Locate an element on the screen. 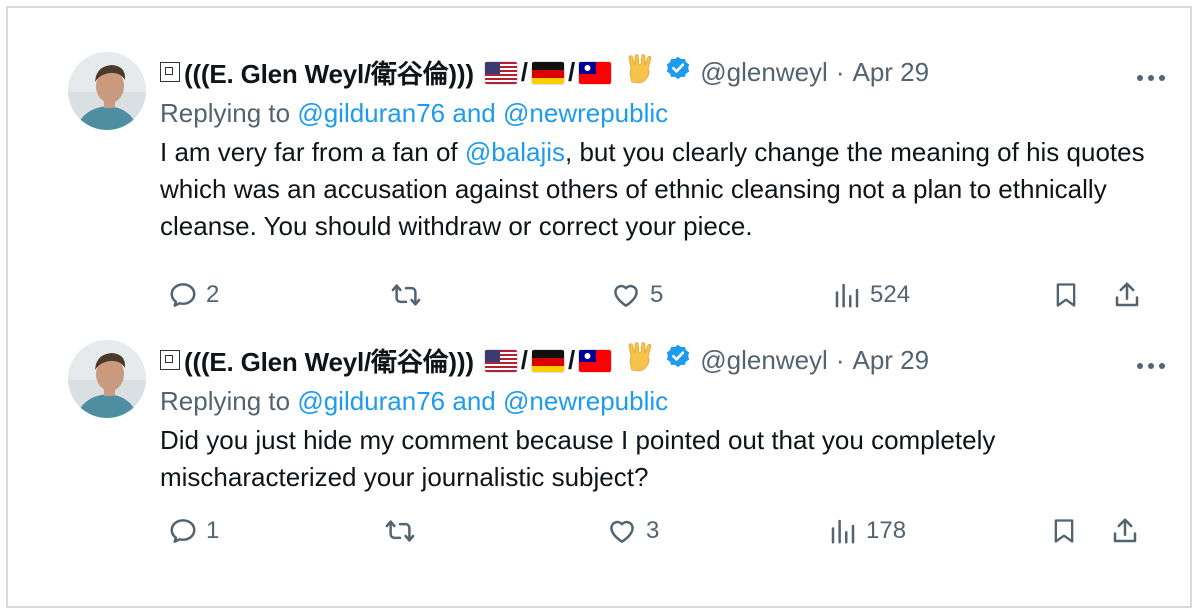  tweet-text-part: I am very far from a fan of is located at coordinates (312, 152).